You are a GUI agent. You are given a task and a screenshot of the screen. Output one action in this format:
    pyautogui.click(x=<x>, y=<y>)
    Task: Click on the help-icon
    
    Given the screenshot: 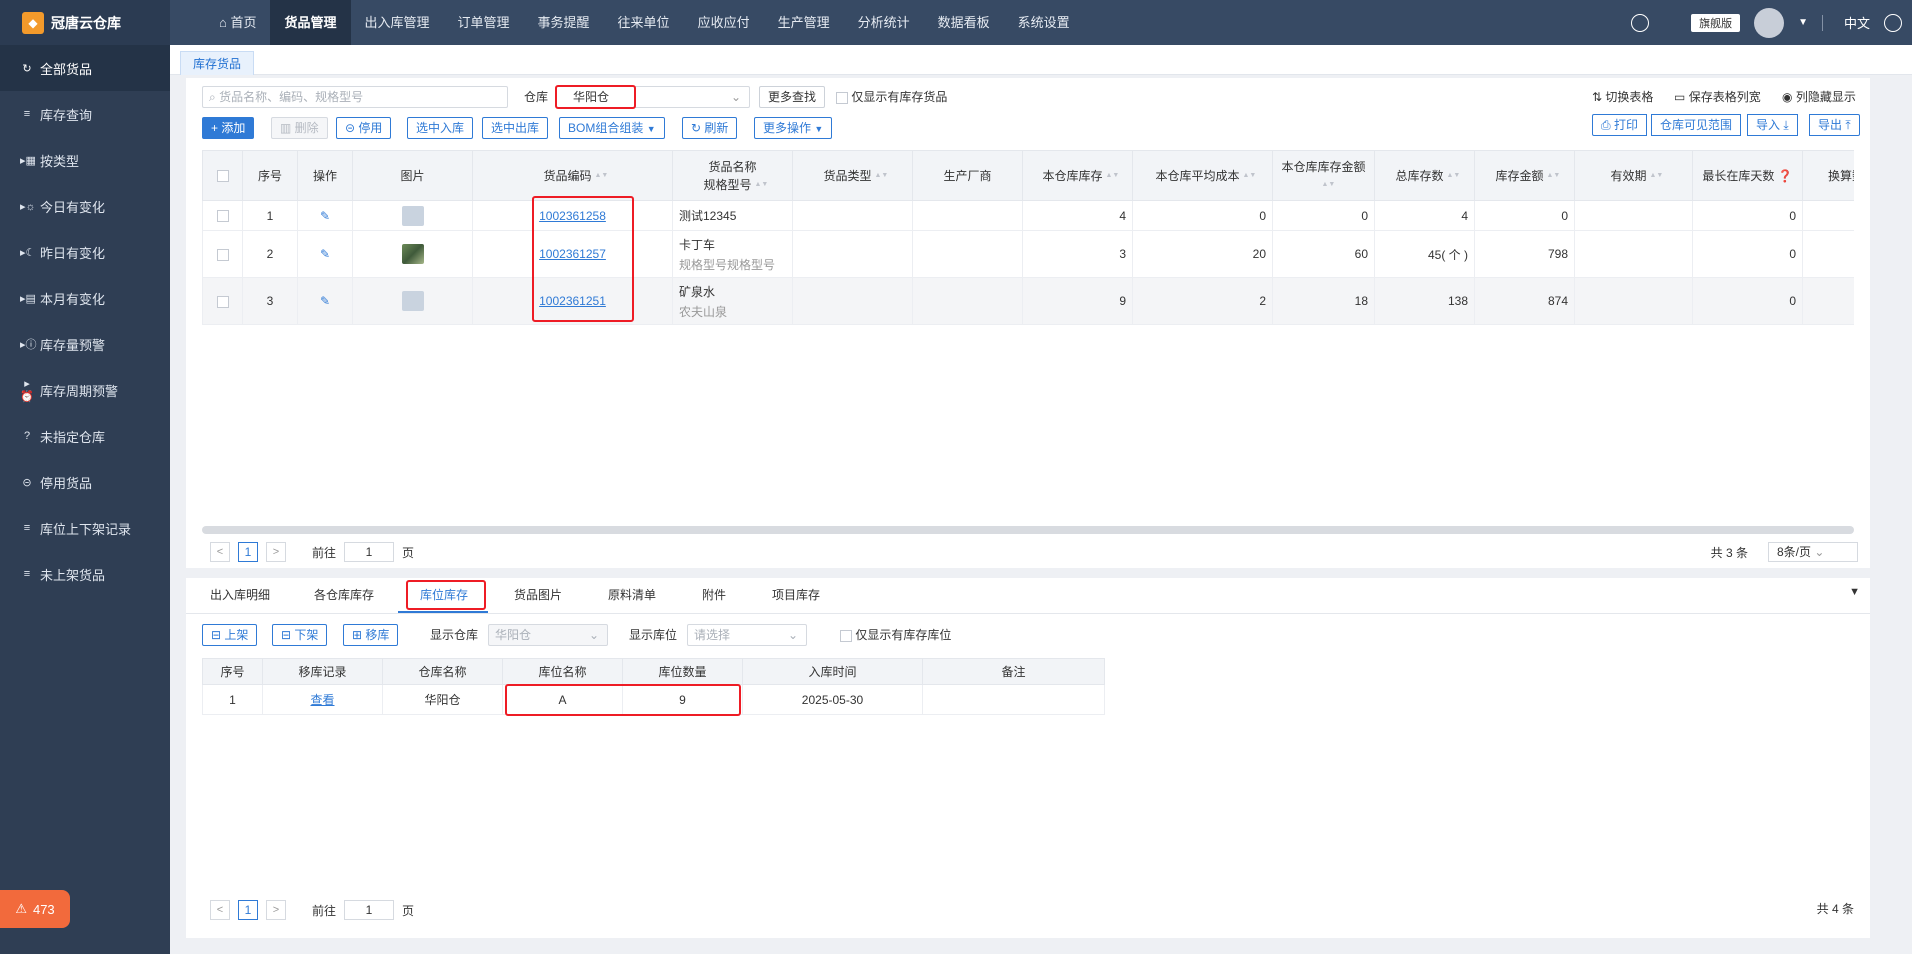 What is the action you would take?
    pyautogui.click(x=1640, y=22)
    